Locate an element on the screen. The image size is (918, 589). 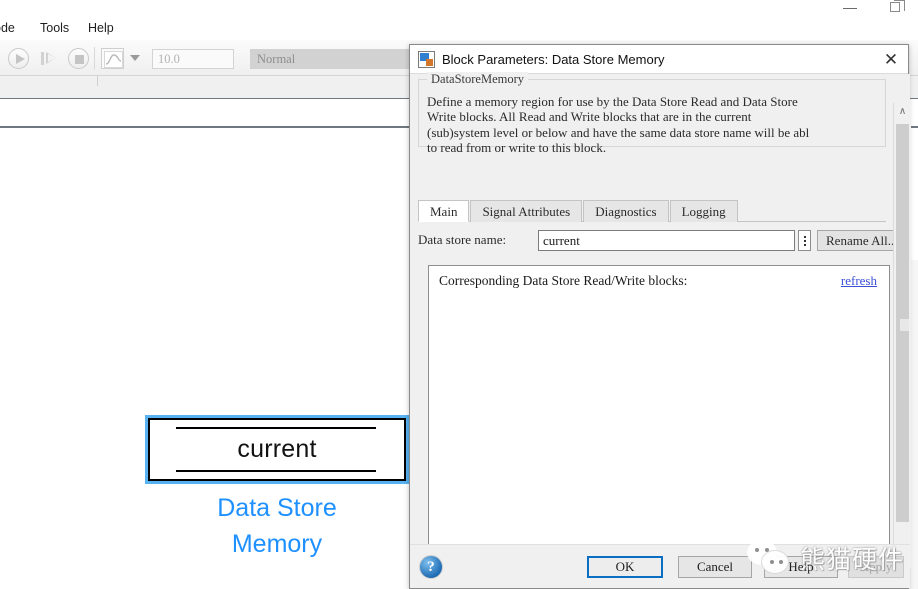
vertical-dots-icon is located at coordinates (804, 240).